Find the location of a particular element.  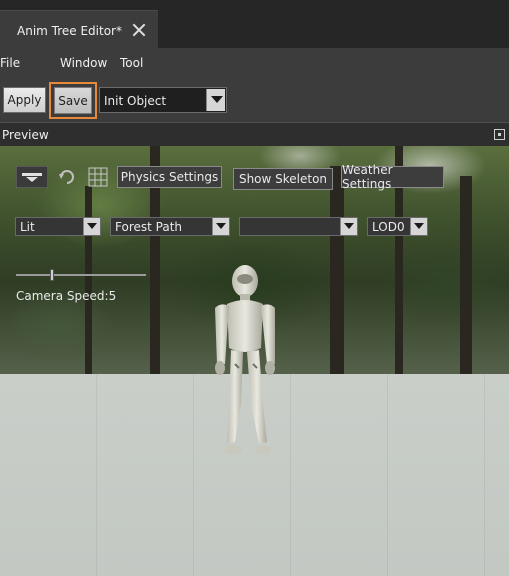

lod-select: LOD0 is located at coordinates (397, 226).